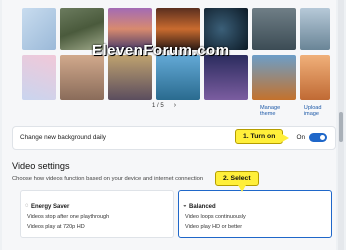  I want to click on option-name: Balanced, so click(202, 207).